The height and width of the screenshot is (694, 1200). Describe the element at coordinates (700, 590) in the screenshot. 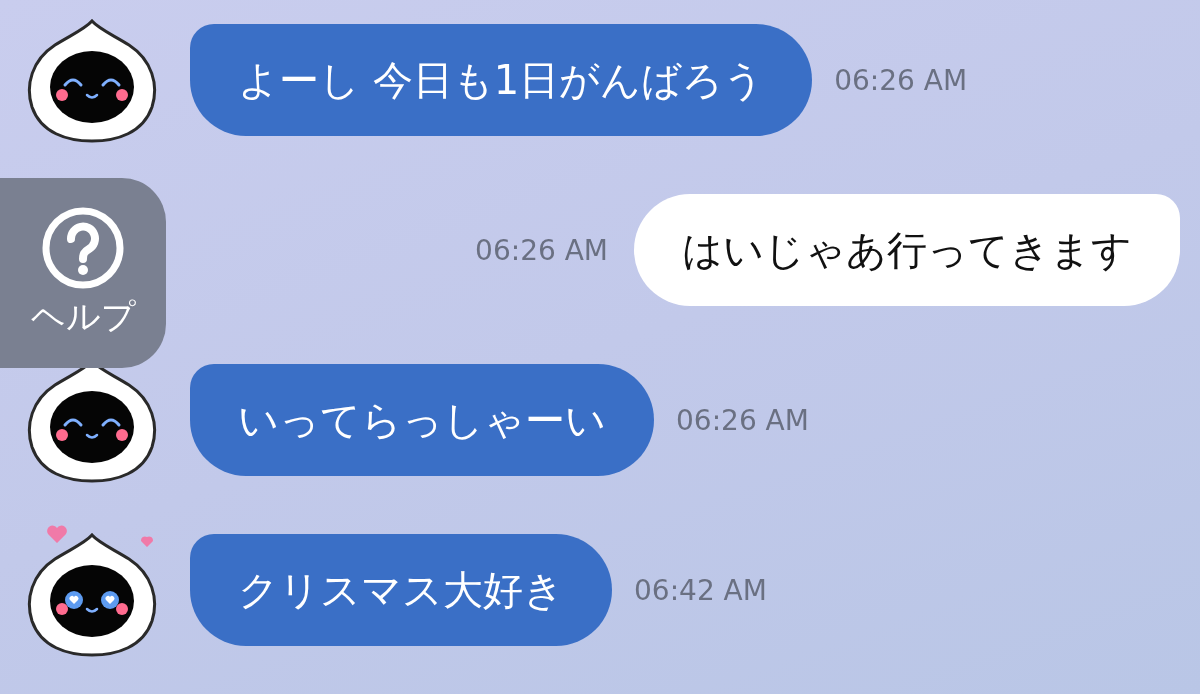

I see `message-time: 06:42 AM` at that location.